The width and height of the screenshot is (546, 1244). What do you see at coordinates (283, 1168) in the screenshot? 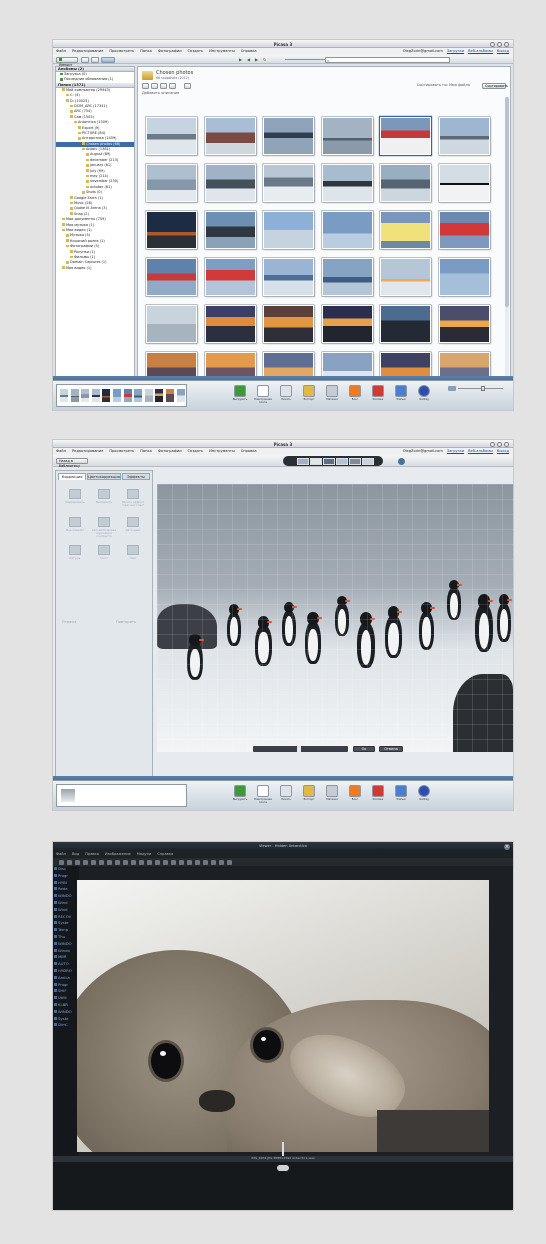
I see `playback-control` at bounding box center [283, 1168].